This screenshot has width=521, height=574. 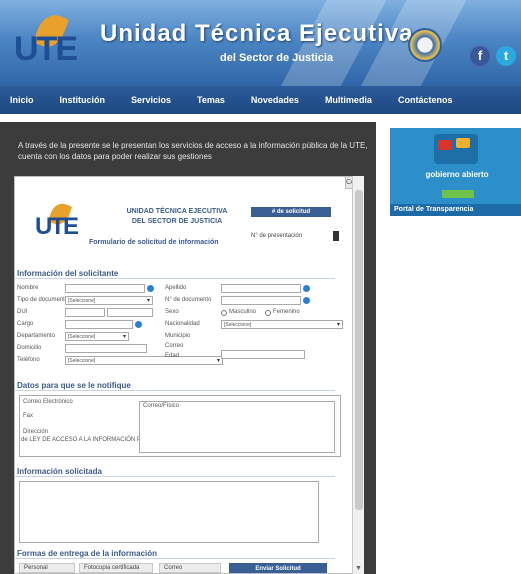 What do you see at coordinates (97, 336) in the screenshot?
I see `departamento-select: [Seleccione]` at bounding box center [97, 336].